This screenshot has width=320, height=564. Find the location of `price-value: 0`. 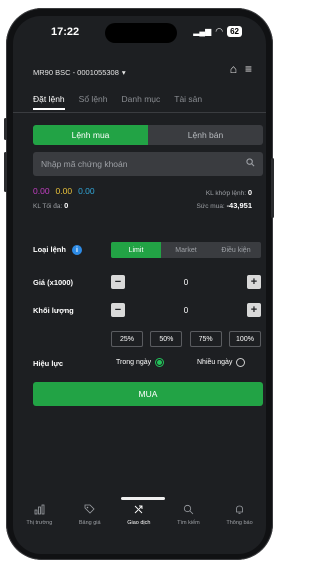

price-value: 0 is located at coordinates (186, 282).